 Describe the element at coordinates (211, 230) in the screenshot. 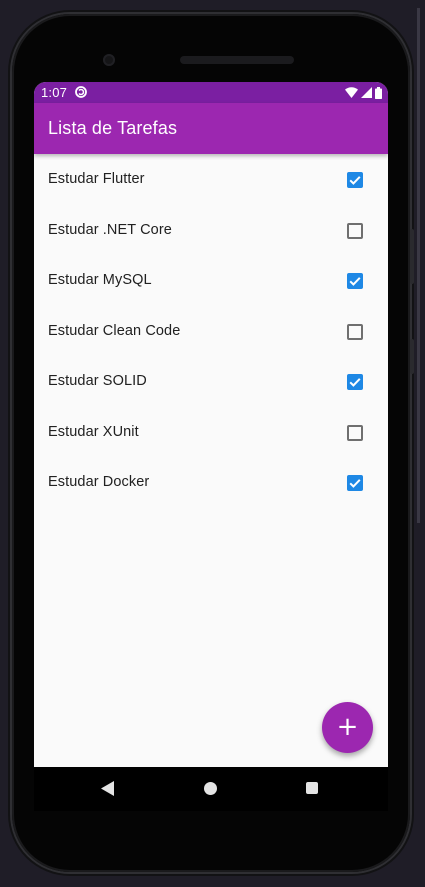

I see `list-item: Estudar .NET Core` at that location.